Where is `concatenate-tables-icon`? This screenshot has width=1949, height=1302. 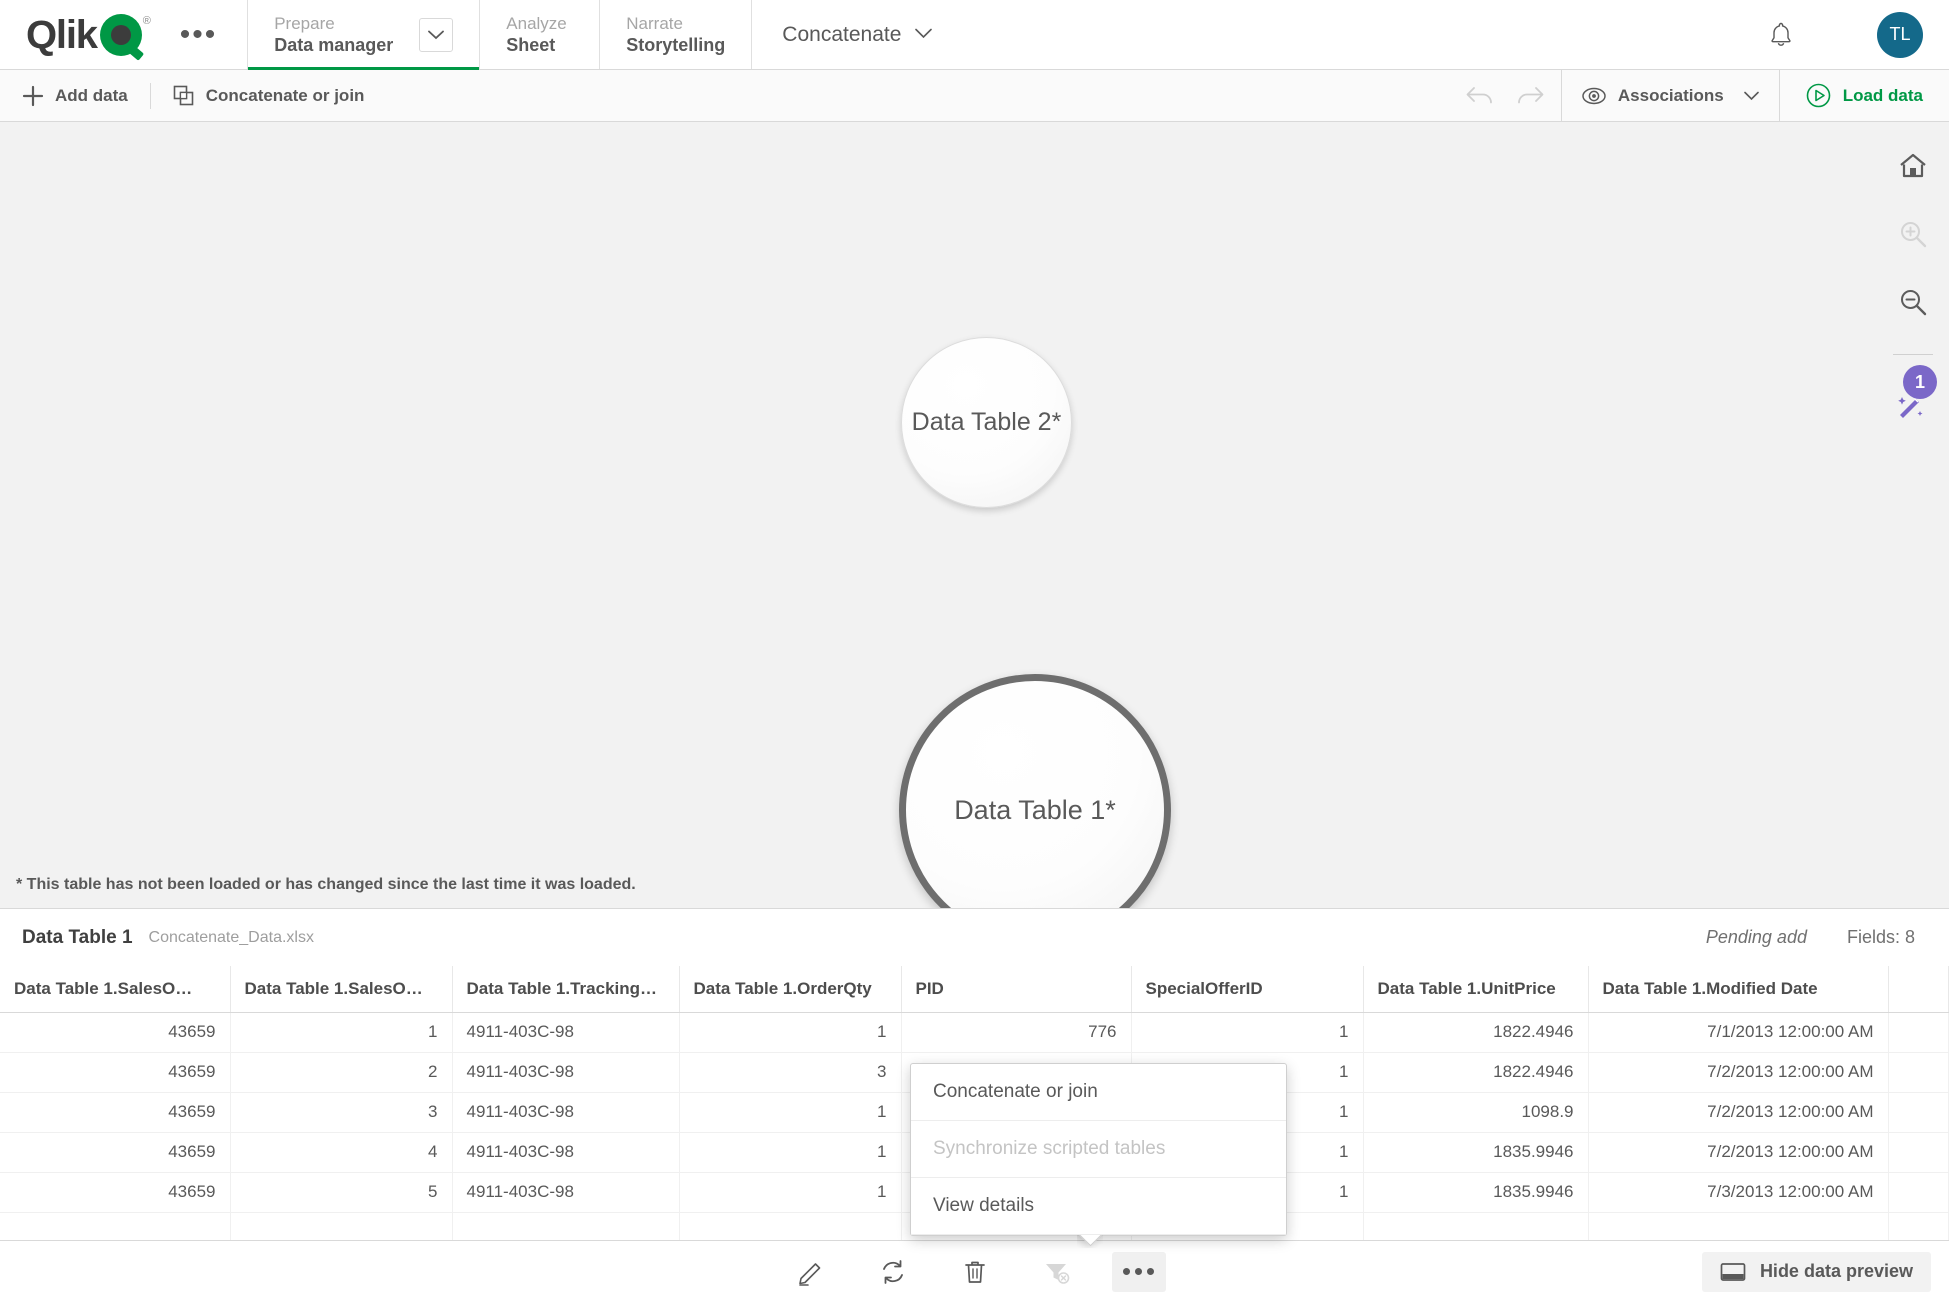
concatenate-tables-icon is located at coordinates (183, 95).